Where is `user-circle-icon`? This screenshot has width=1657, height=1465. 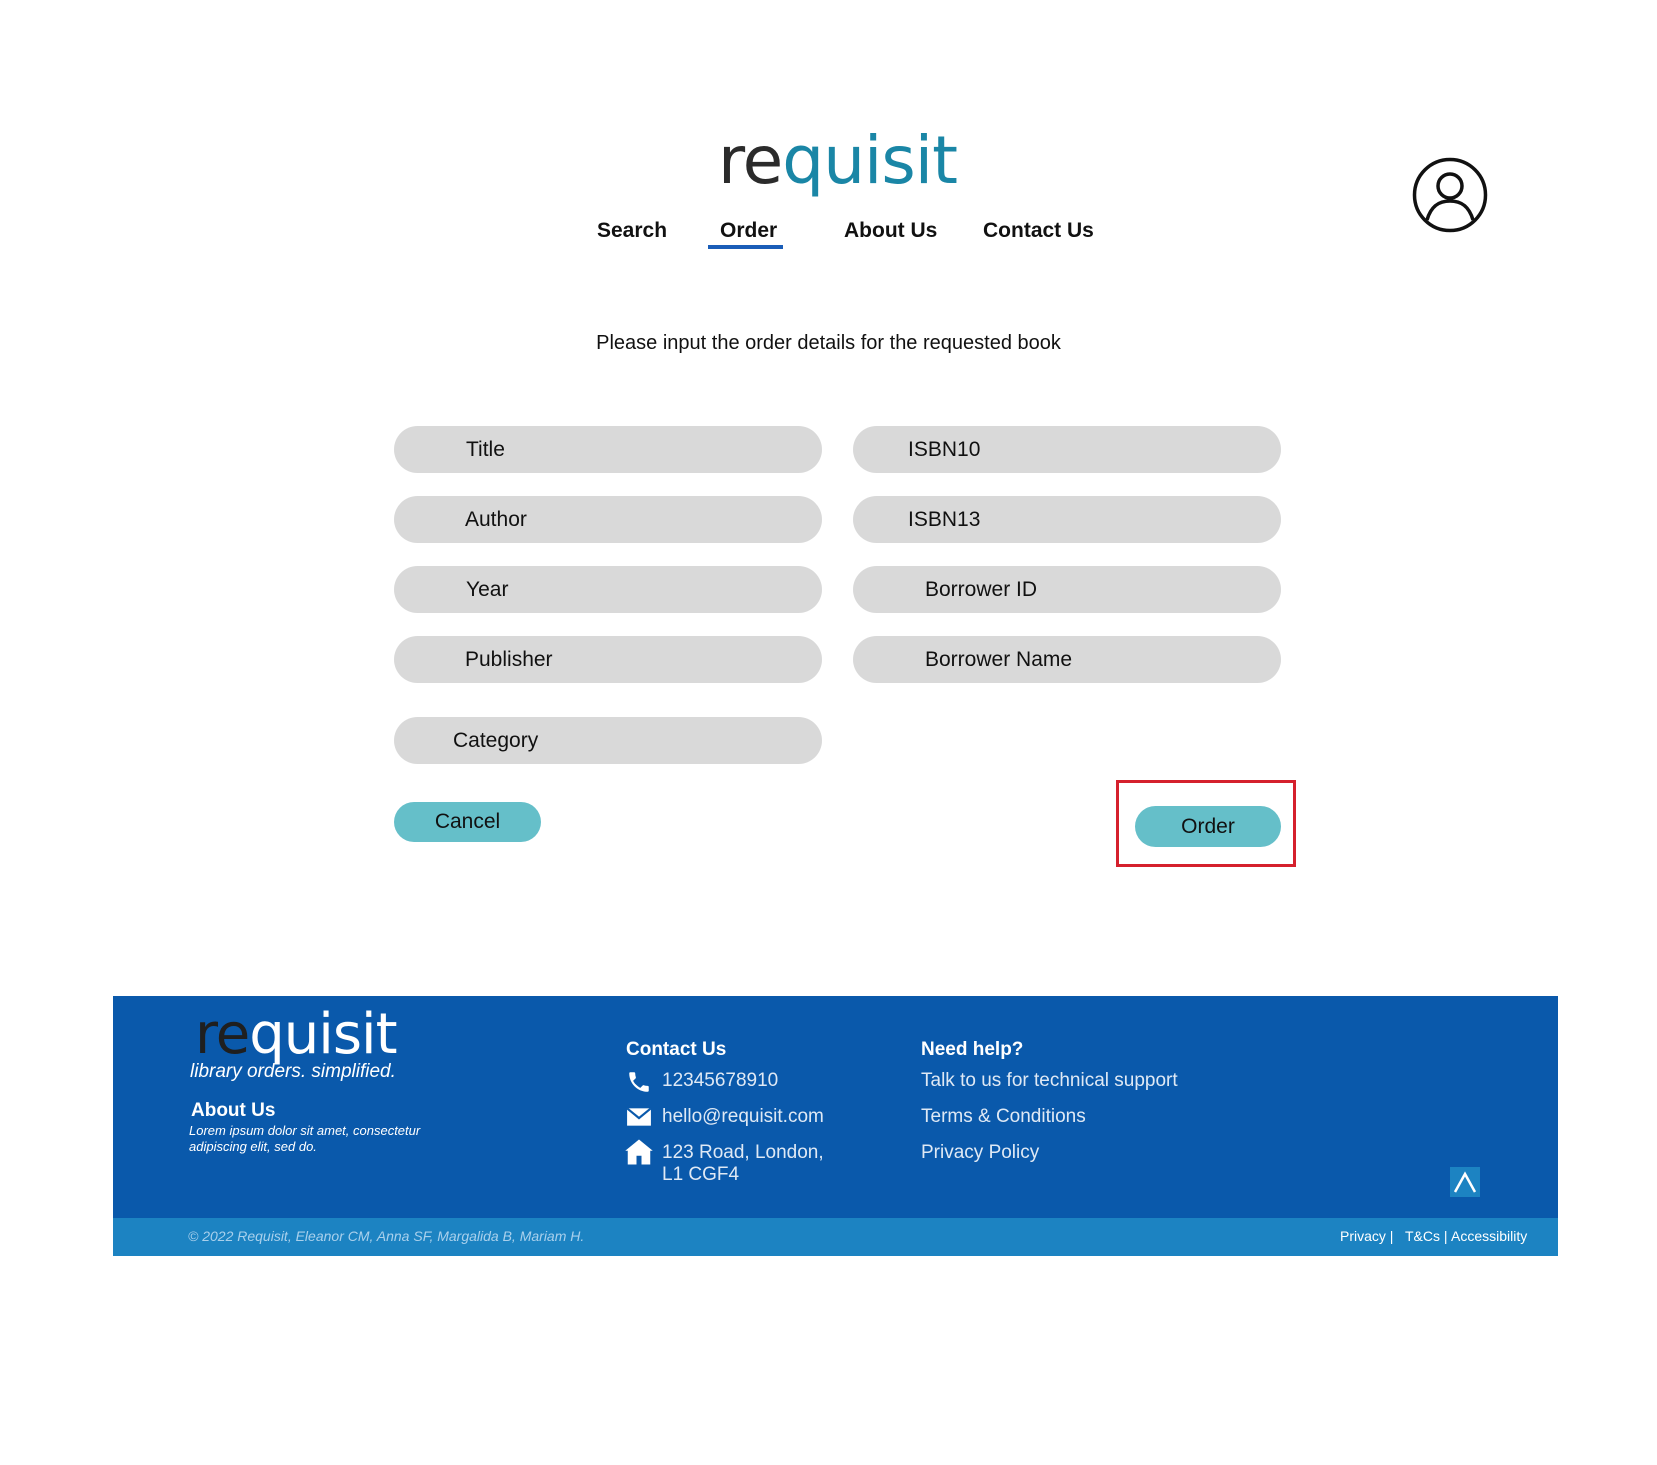 user-circle-icon is located at coordinates (1450, 195).